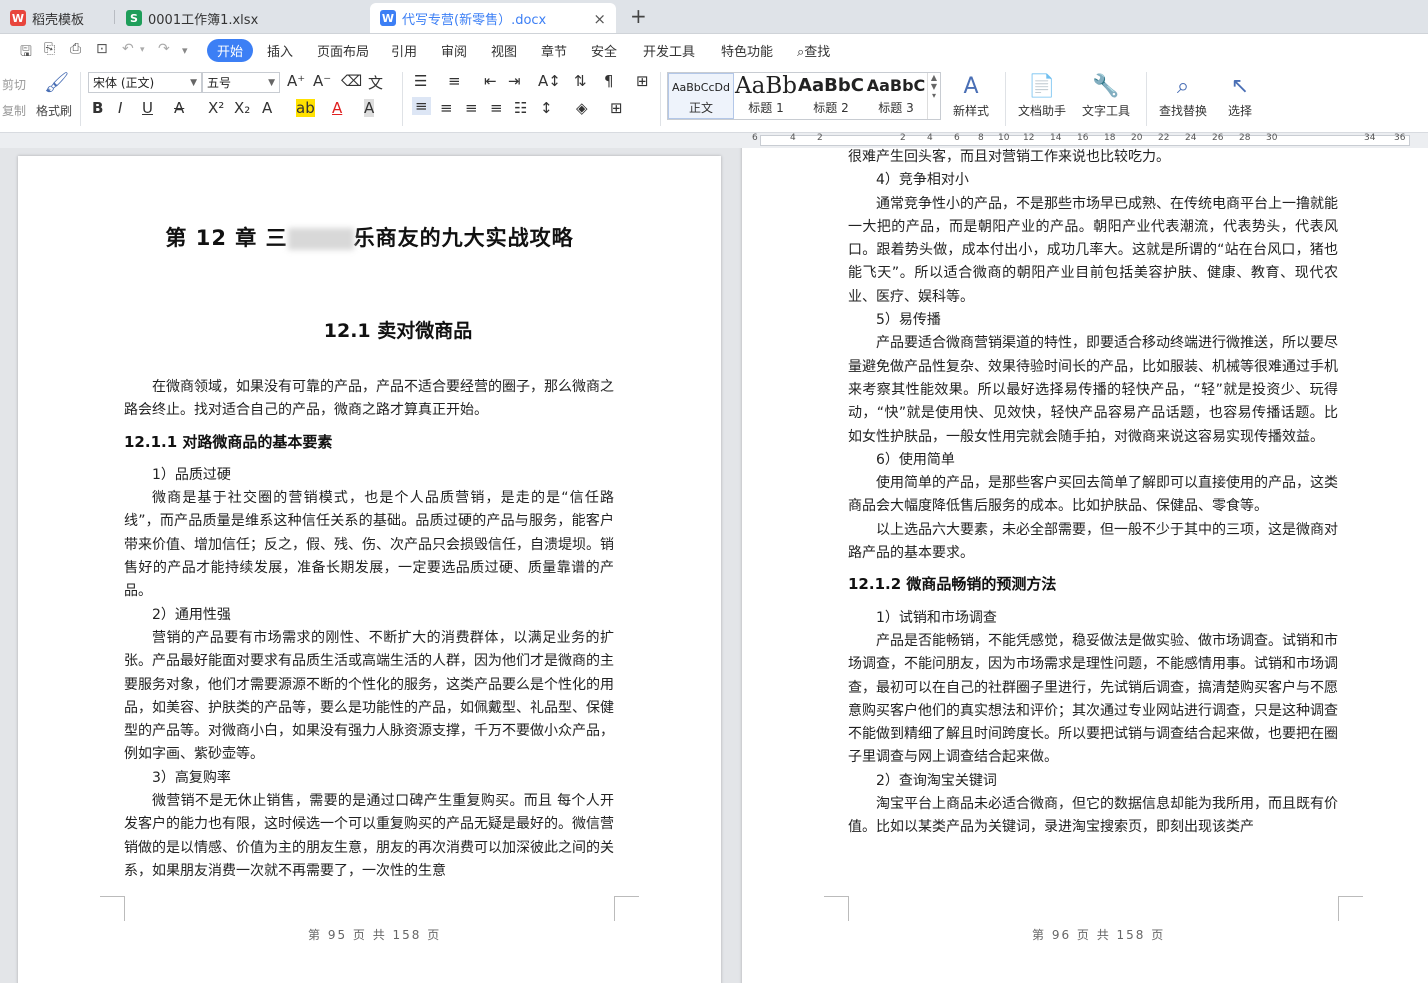  I want to click on menu-page-layout: 页面布局, so click(343, 50).